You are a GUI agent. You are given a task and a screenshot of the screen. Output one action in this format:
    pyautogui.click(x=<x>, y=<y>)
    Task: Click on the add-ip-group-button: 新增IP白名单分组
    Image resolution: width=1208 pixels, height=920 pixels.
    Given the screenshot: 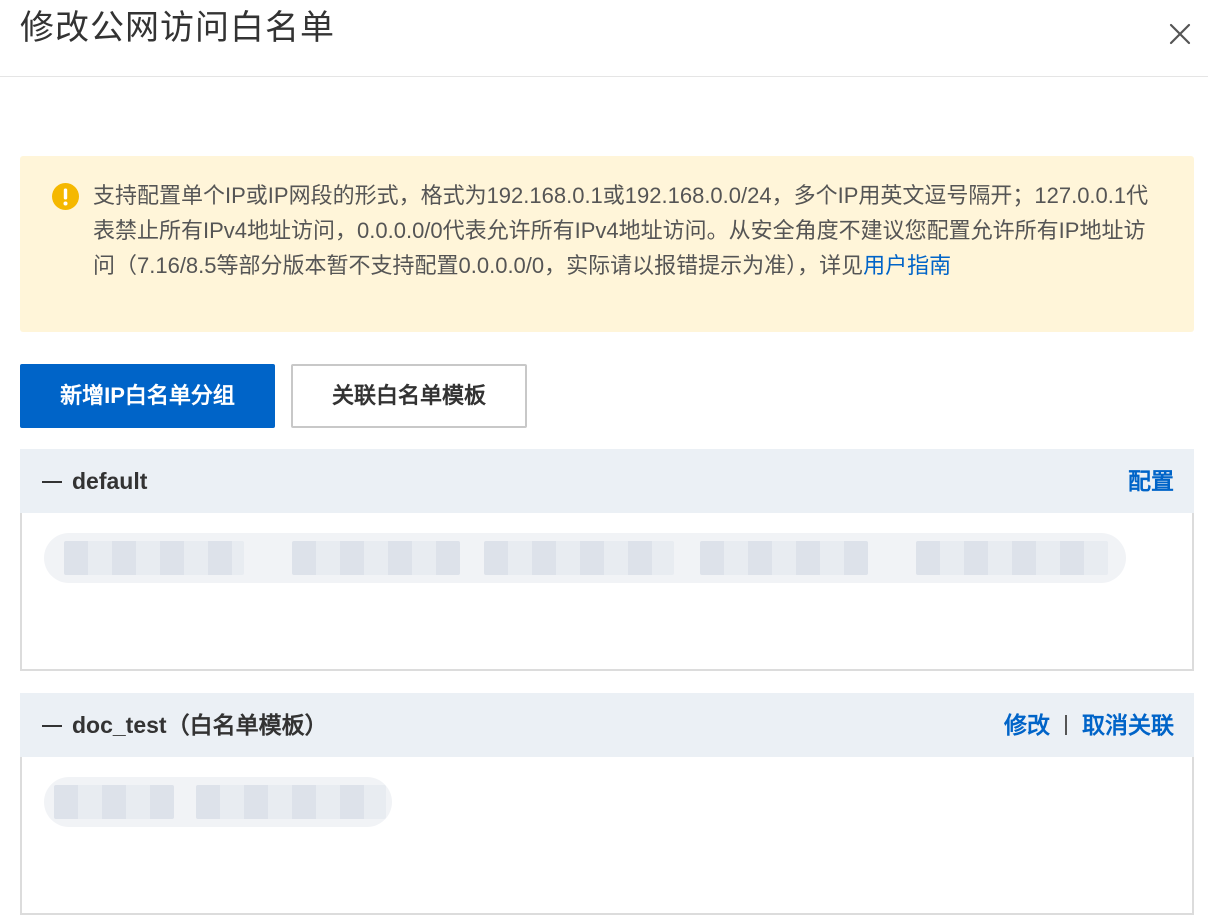 What is the action you would take?
    pyautogui.click(x=147, y=396)
    